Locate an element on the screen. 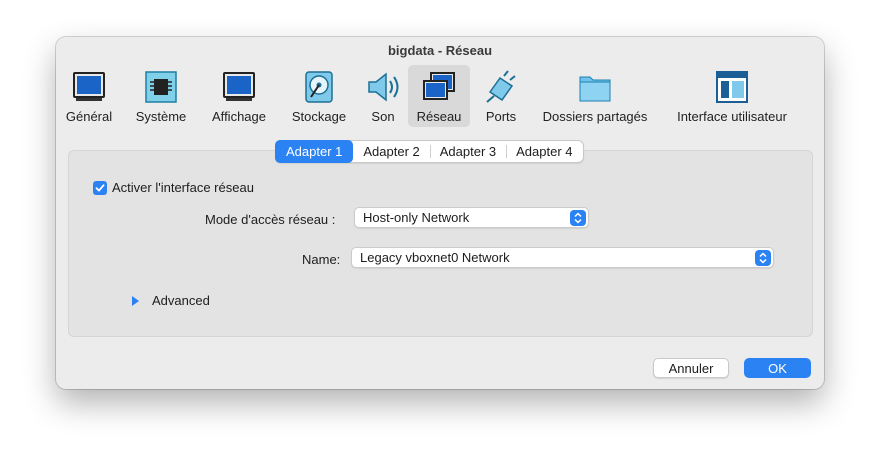 The width and height of the screenshot is (880, 463). toolbar-item-user-interface: Interface utilisateur is located at coordinates (732, 96).